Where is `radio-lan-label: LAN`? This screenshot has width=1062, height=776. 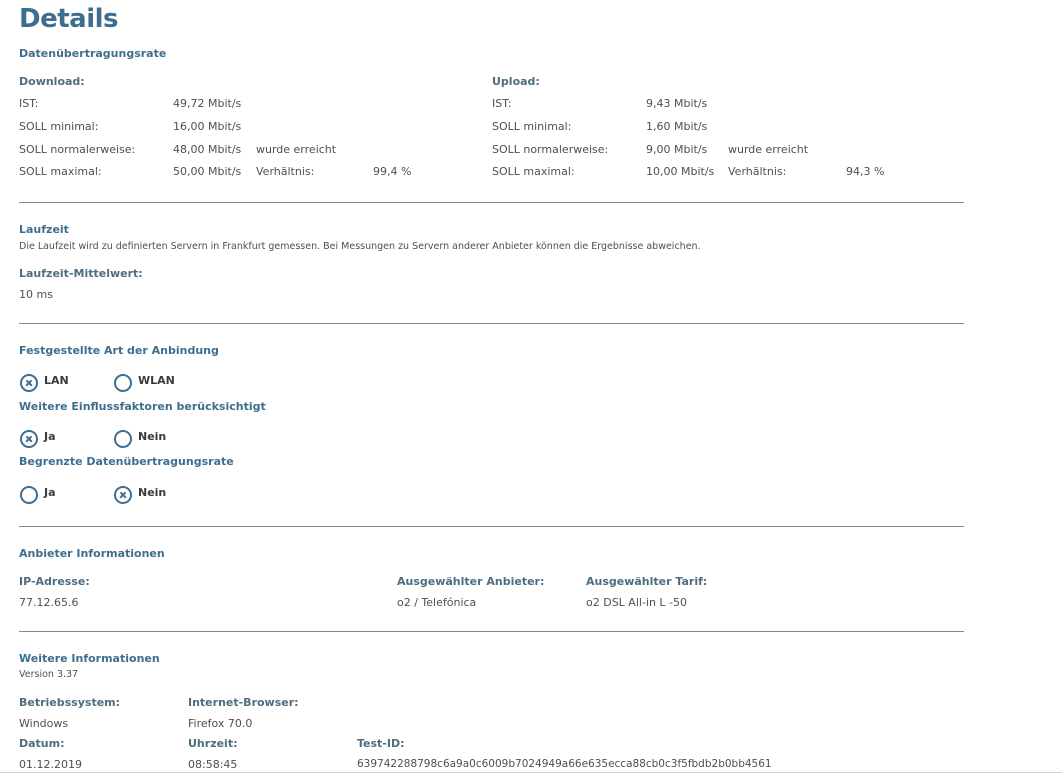 radio-lan-label: LAN is located at coordinates (56, 380).